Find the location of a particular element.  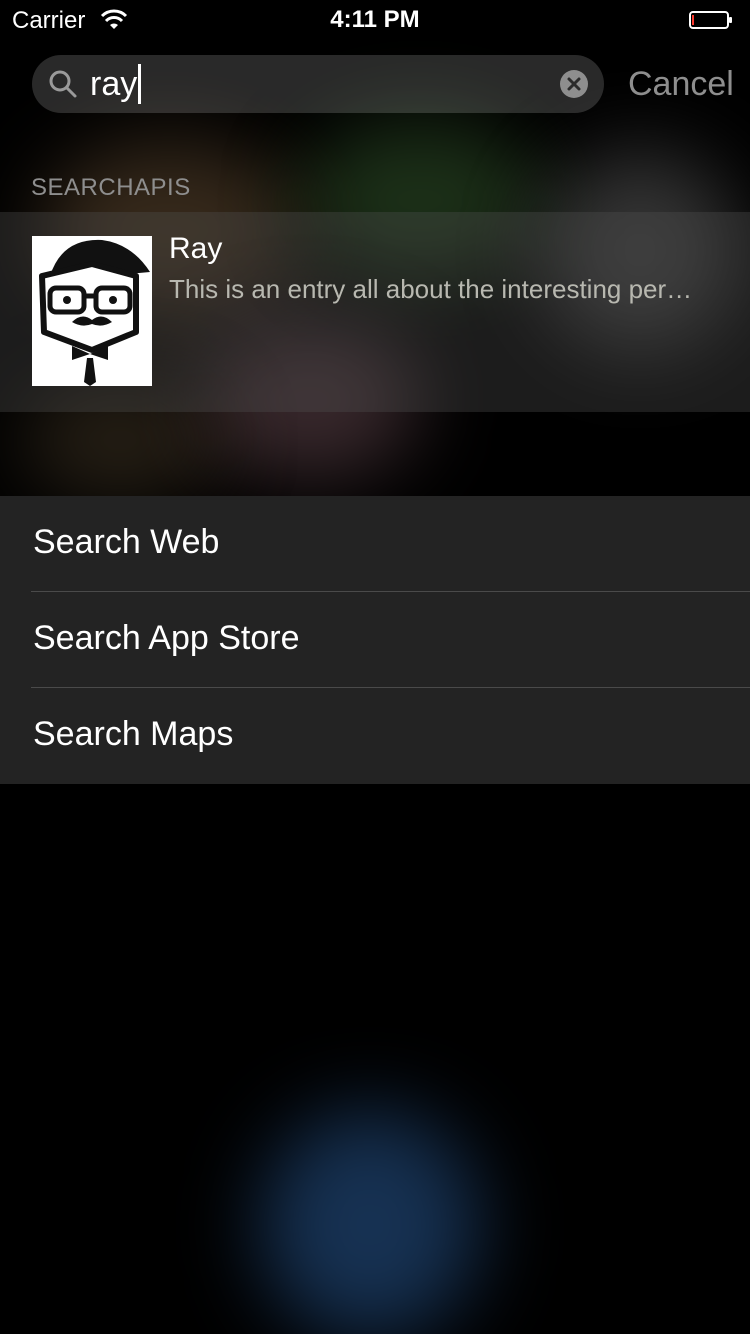

section-header: SEARCHAPIS is located at coordinates (111, 187).